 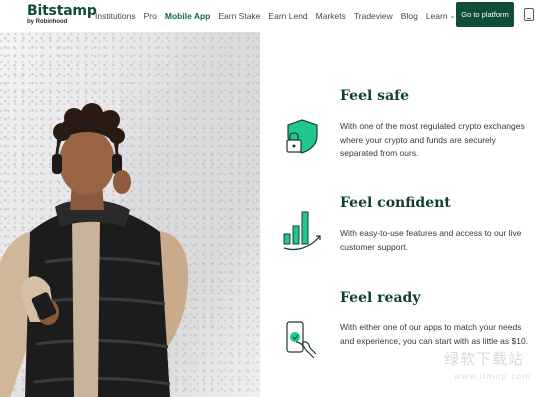 What do you see at coordinates (380, 298) in the screenshot?
I see `feature-title-ready: Feel ready` at bounding box center [380, 298].